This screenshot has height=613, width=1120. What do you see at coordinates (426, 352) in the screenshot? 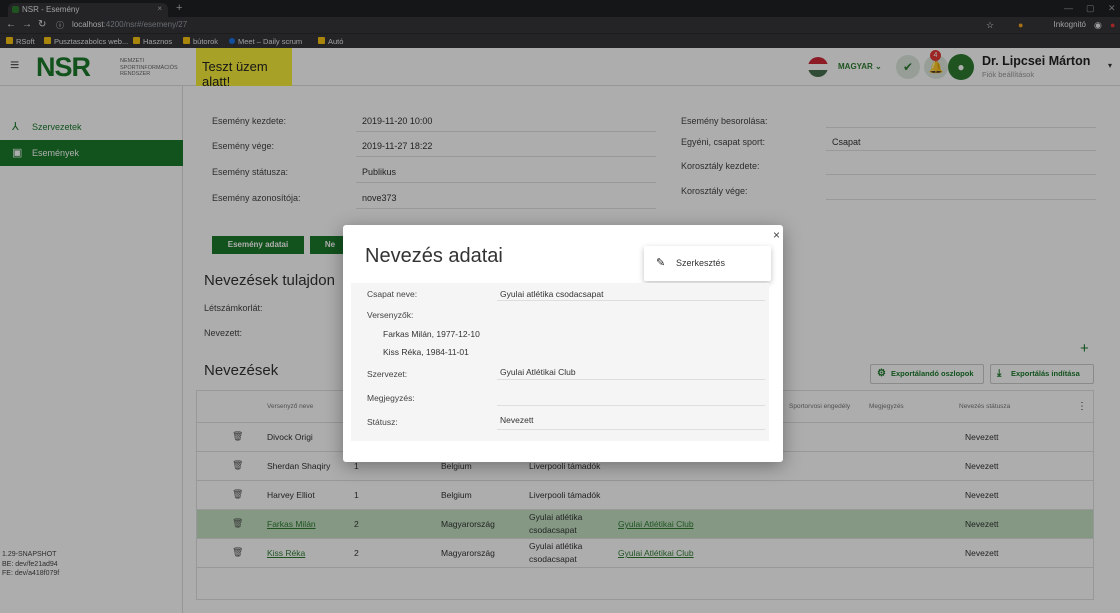
I see `competitor-item: Kiss Réka, 1984-11-01` at bounding box center [426, 352].